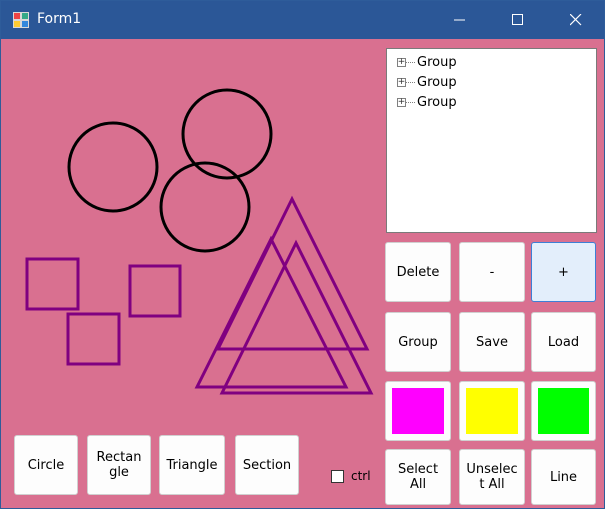 This screenshot has width=605, height=509. I want to click on close-icon, so click(576, 20).